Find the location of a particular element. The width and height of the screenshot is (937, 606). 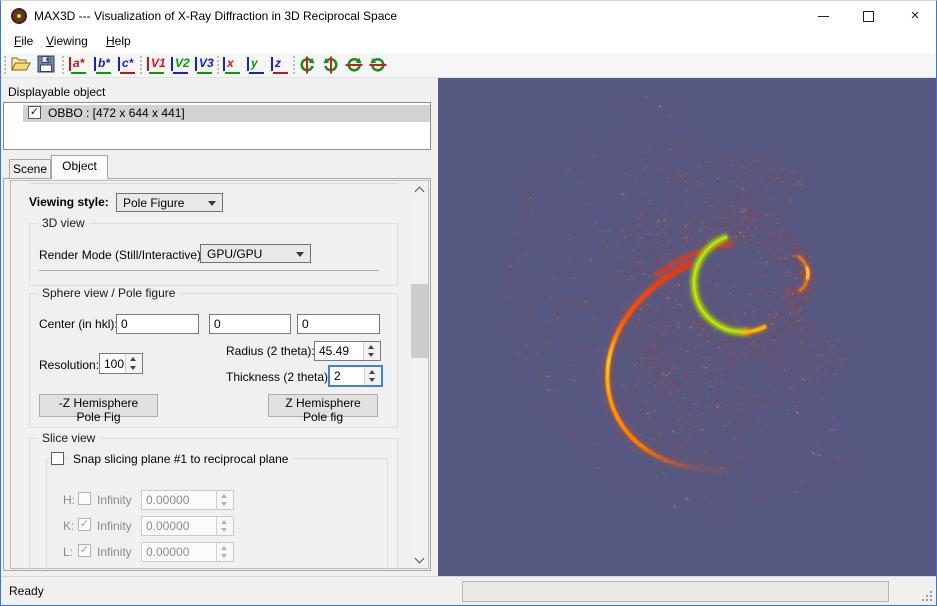

rotate-ccw-vertical-axis-button is located at coordinates (331, 65).